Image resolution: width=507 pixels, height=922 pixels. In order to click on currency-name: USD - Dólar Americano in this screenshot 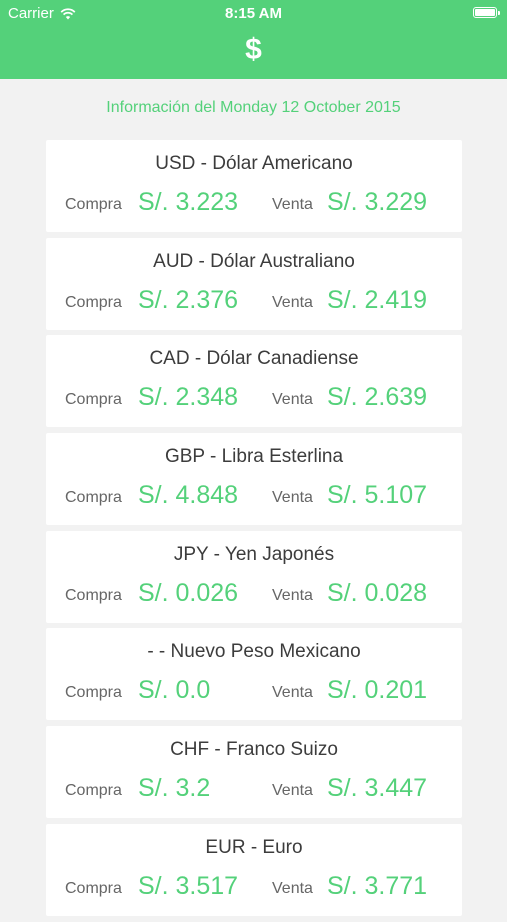, I will do `click(254, 163)`.